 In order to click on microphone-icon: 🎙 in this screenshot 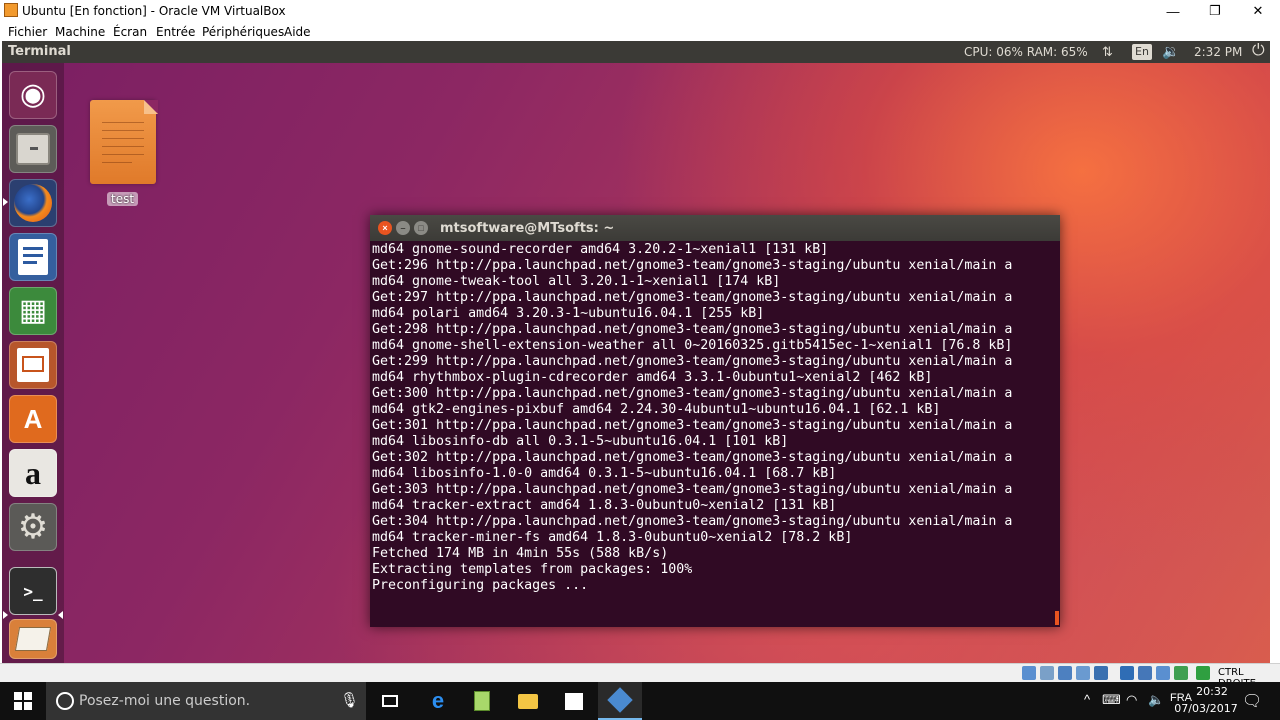, I will do `click(349, 700)`.